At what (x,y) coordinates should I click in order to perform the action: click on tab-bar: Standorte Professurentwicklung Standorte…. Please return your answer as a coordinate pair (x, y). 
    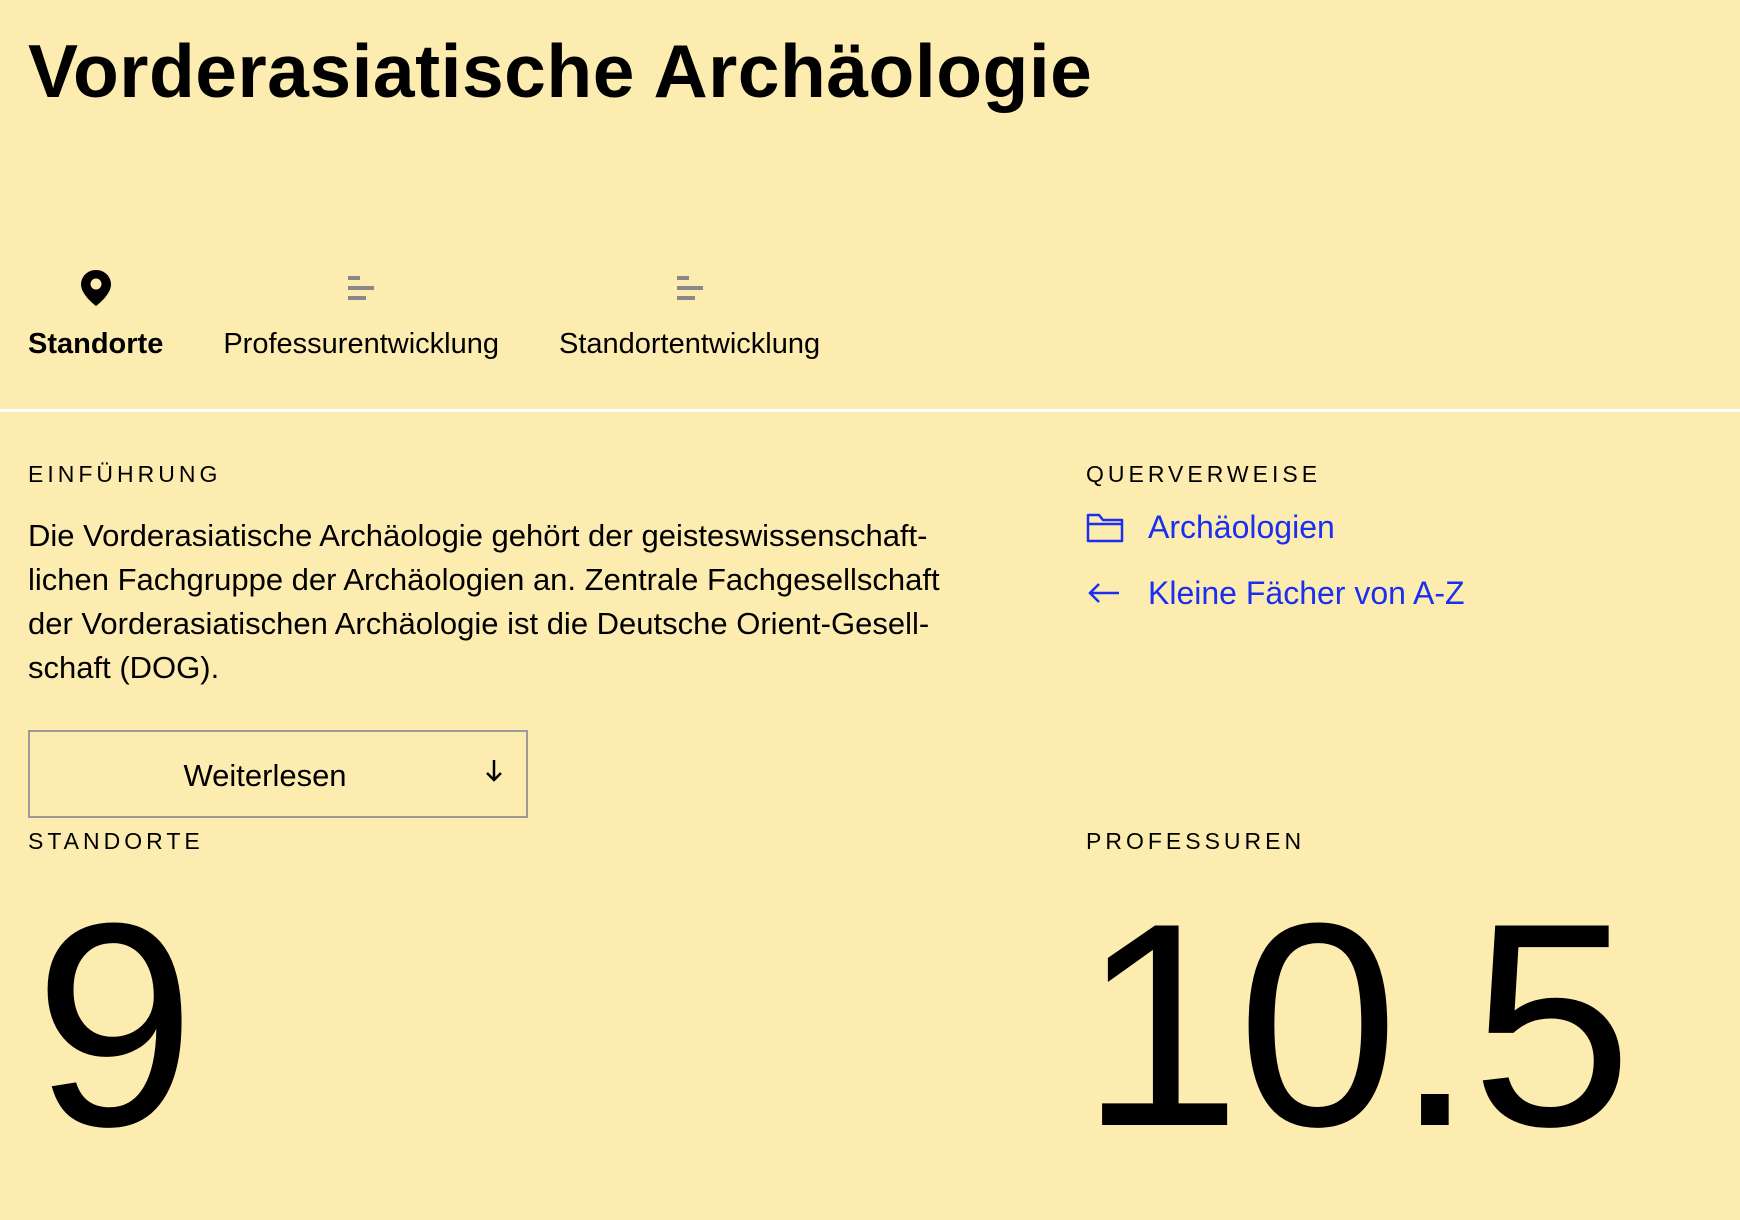
    Looking at the image, I should click on (454, 314).